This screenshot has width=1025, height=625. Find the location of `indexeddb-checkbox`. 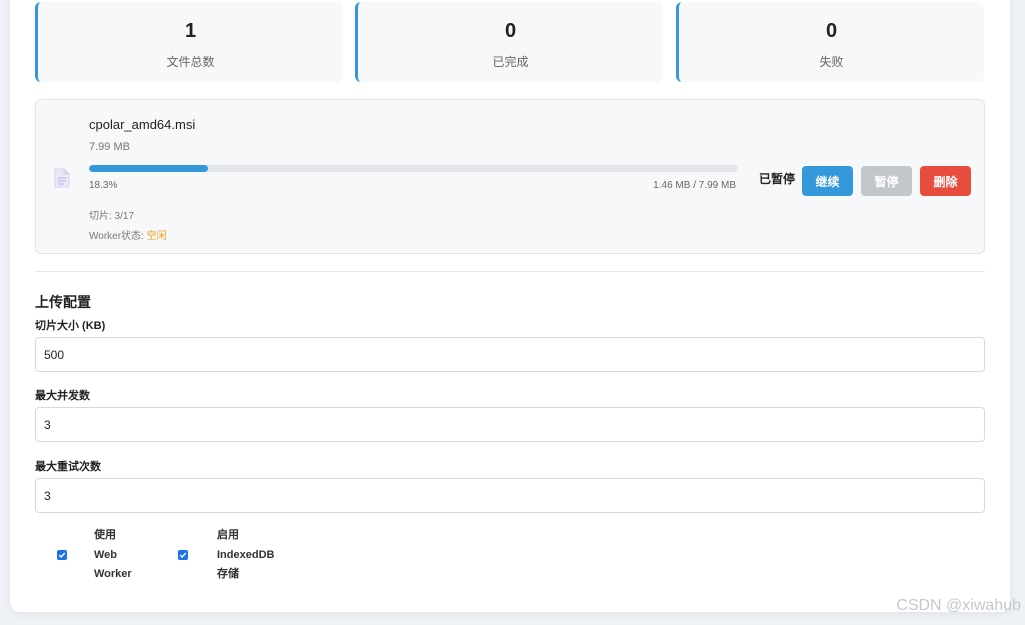

indexeddb-checkbox is located at coordinates (183, 555).